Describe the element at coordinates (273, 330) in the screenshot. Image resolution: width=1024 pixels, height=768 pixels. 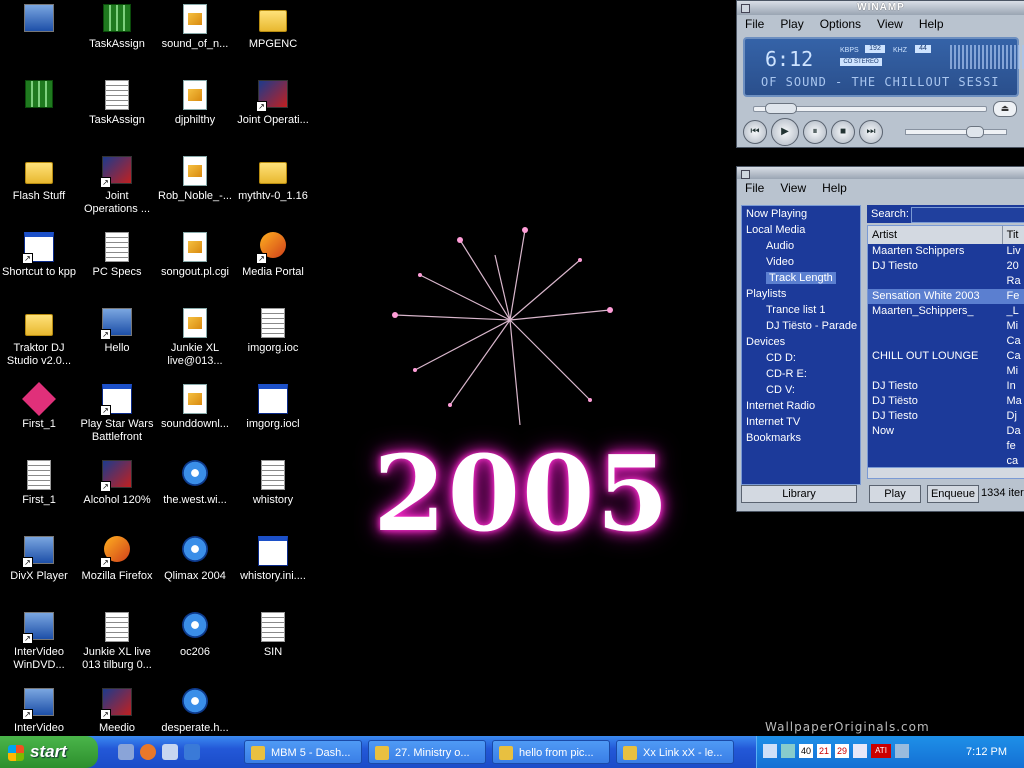
I see `desktop-icon: imgorg.ioc` at that location.